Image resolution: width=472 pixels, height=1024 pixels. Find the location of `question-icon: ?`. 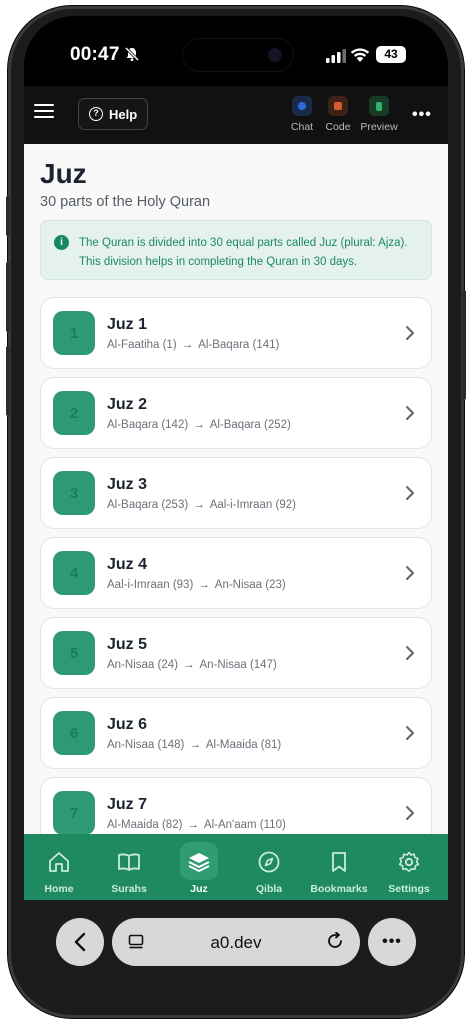

question-icon: ? is located at coordinates (96, 114).